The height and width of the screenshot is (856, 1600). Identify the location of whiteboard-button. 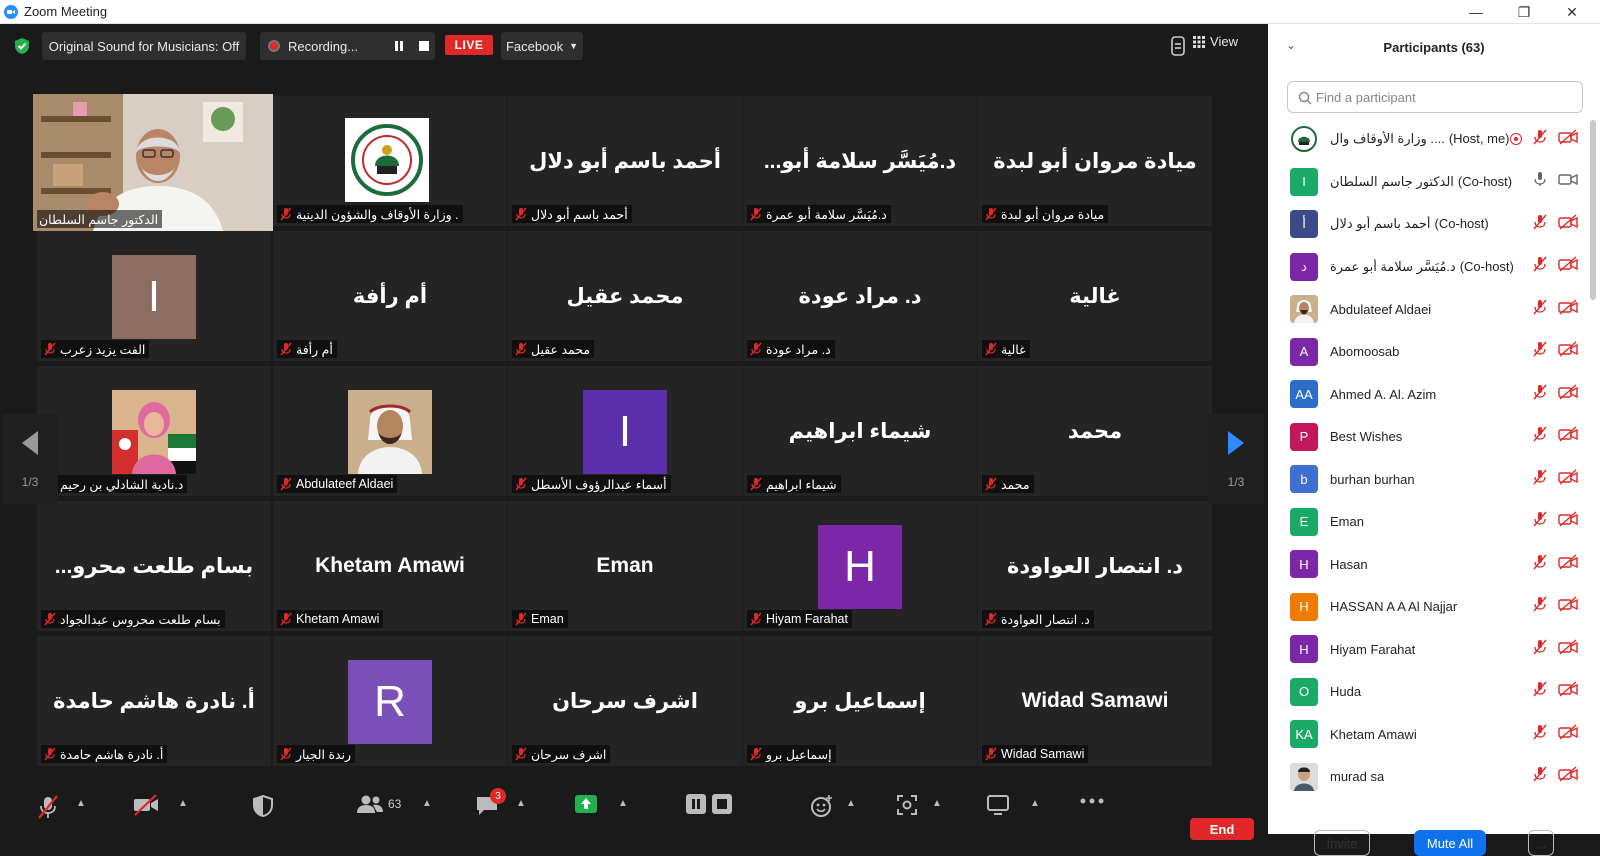
(998, 805).